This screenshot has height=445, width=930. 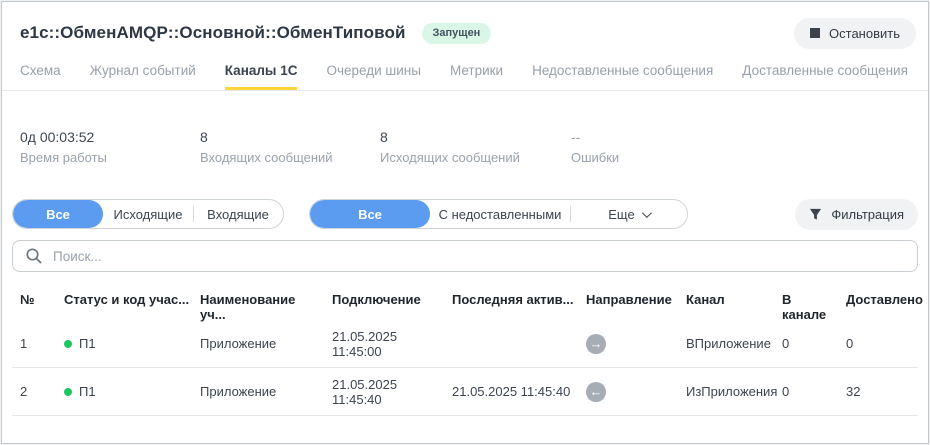 I want to click on col-header-channel: Канал, so click(x=705, y=299).